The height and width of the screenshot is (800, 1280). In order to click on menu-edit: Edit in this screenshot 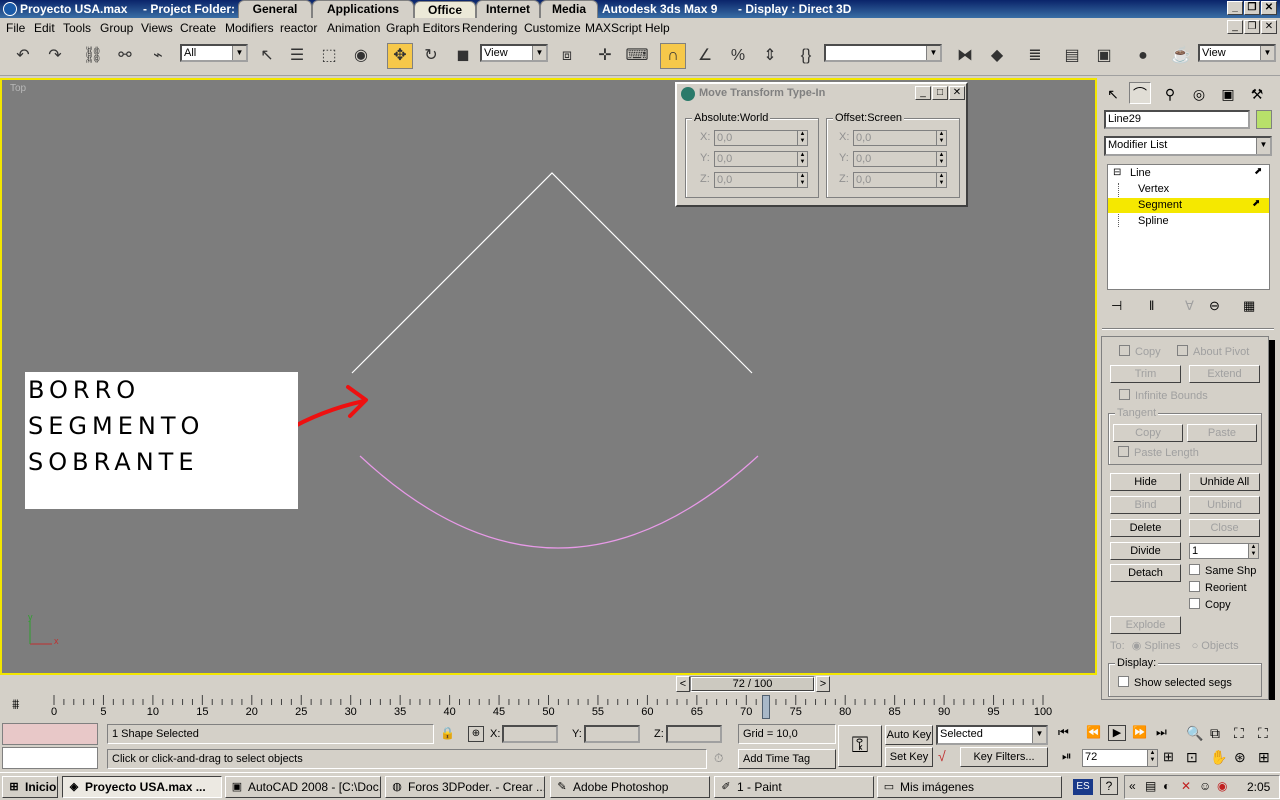, I will do `click(44, 28)`.